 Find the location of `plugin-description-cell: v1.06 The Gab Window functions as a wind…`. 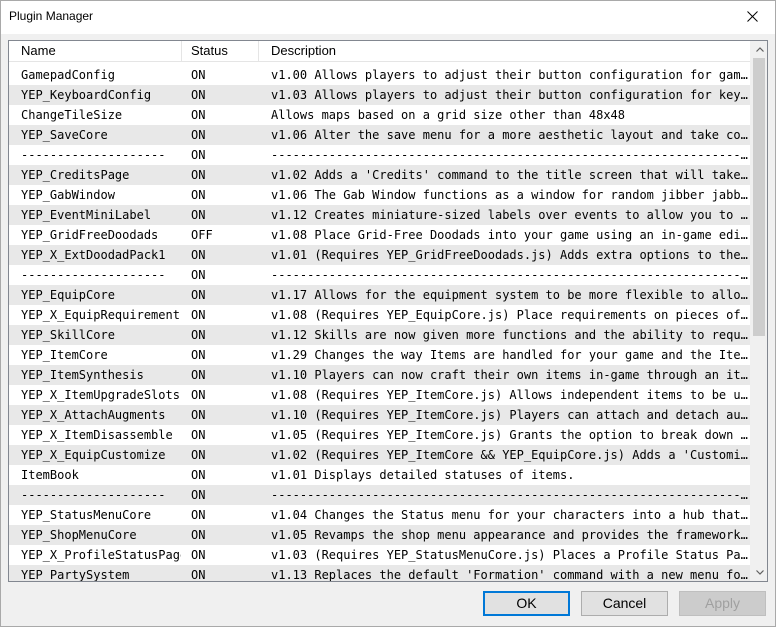

plugin-description-cell: v1.06 The Gab Window functions as a wind… is located at coordinates (510, 195).